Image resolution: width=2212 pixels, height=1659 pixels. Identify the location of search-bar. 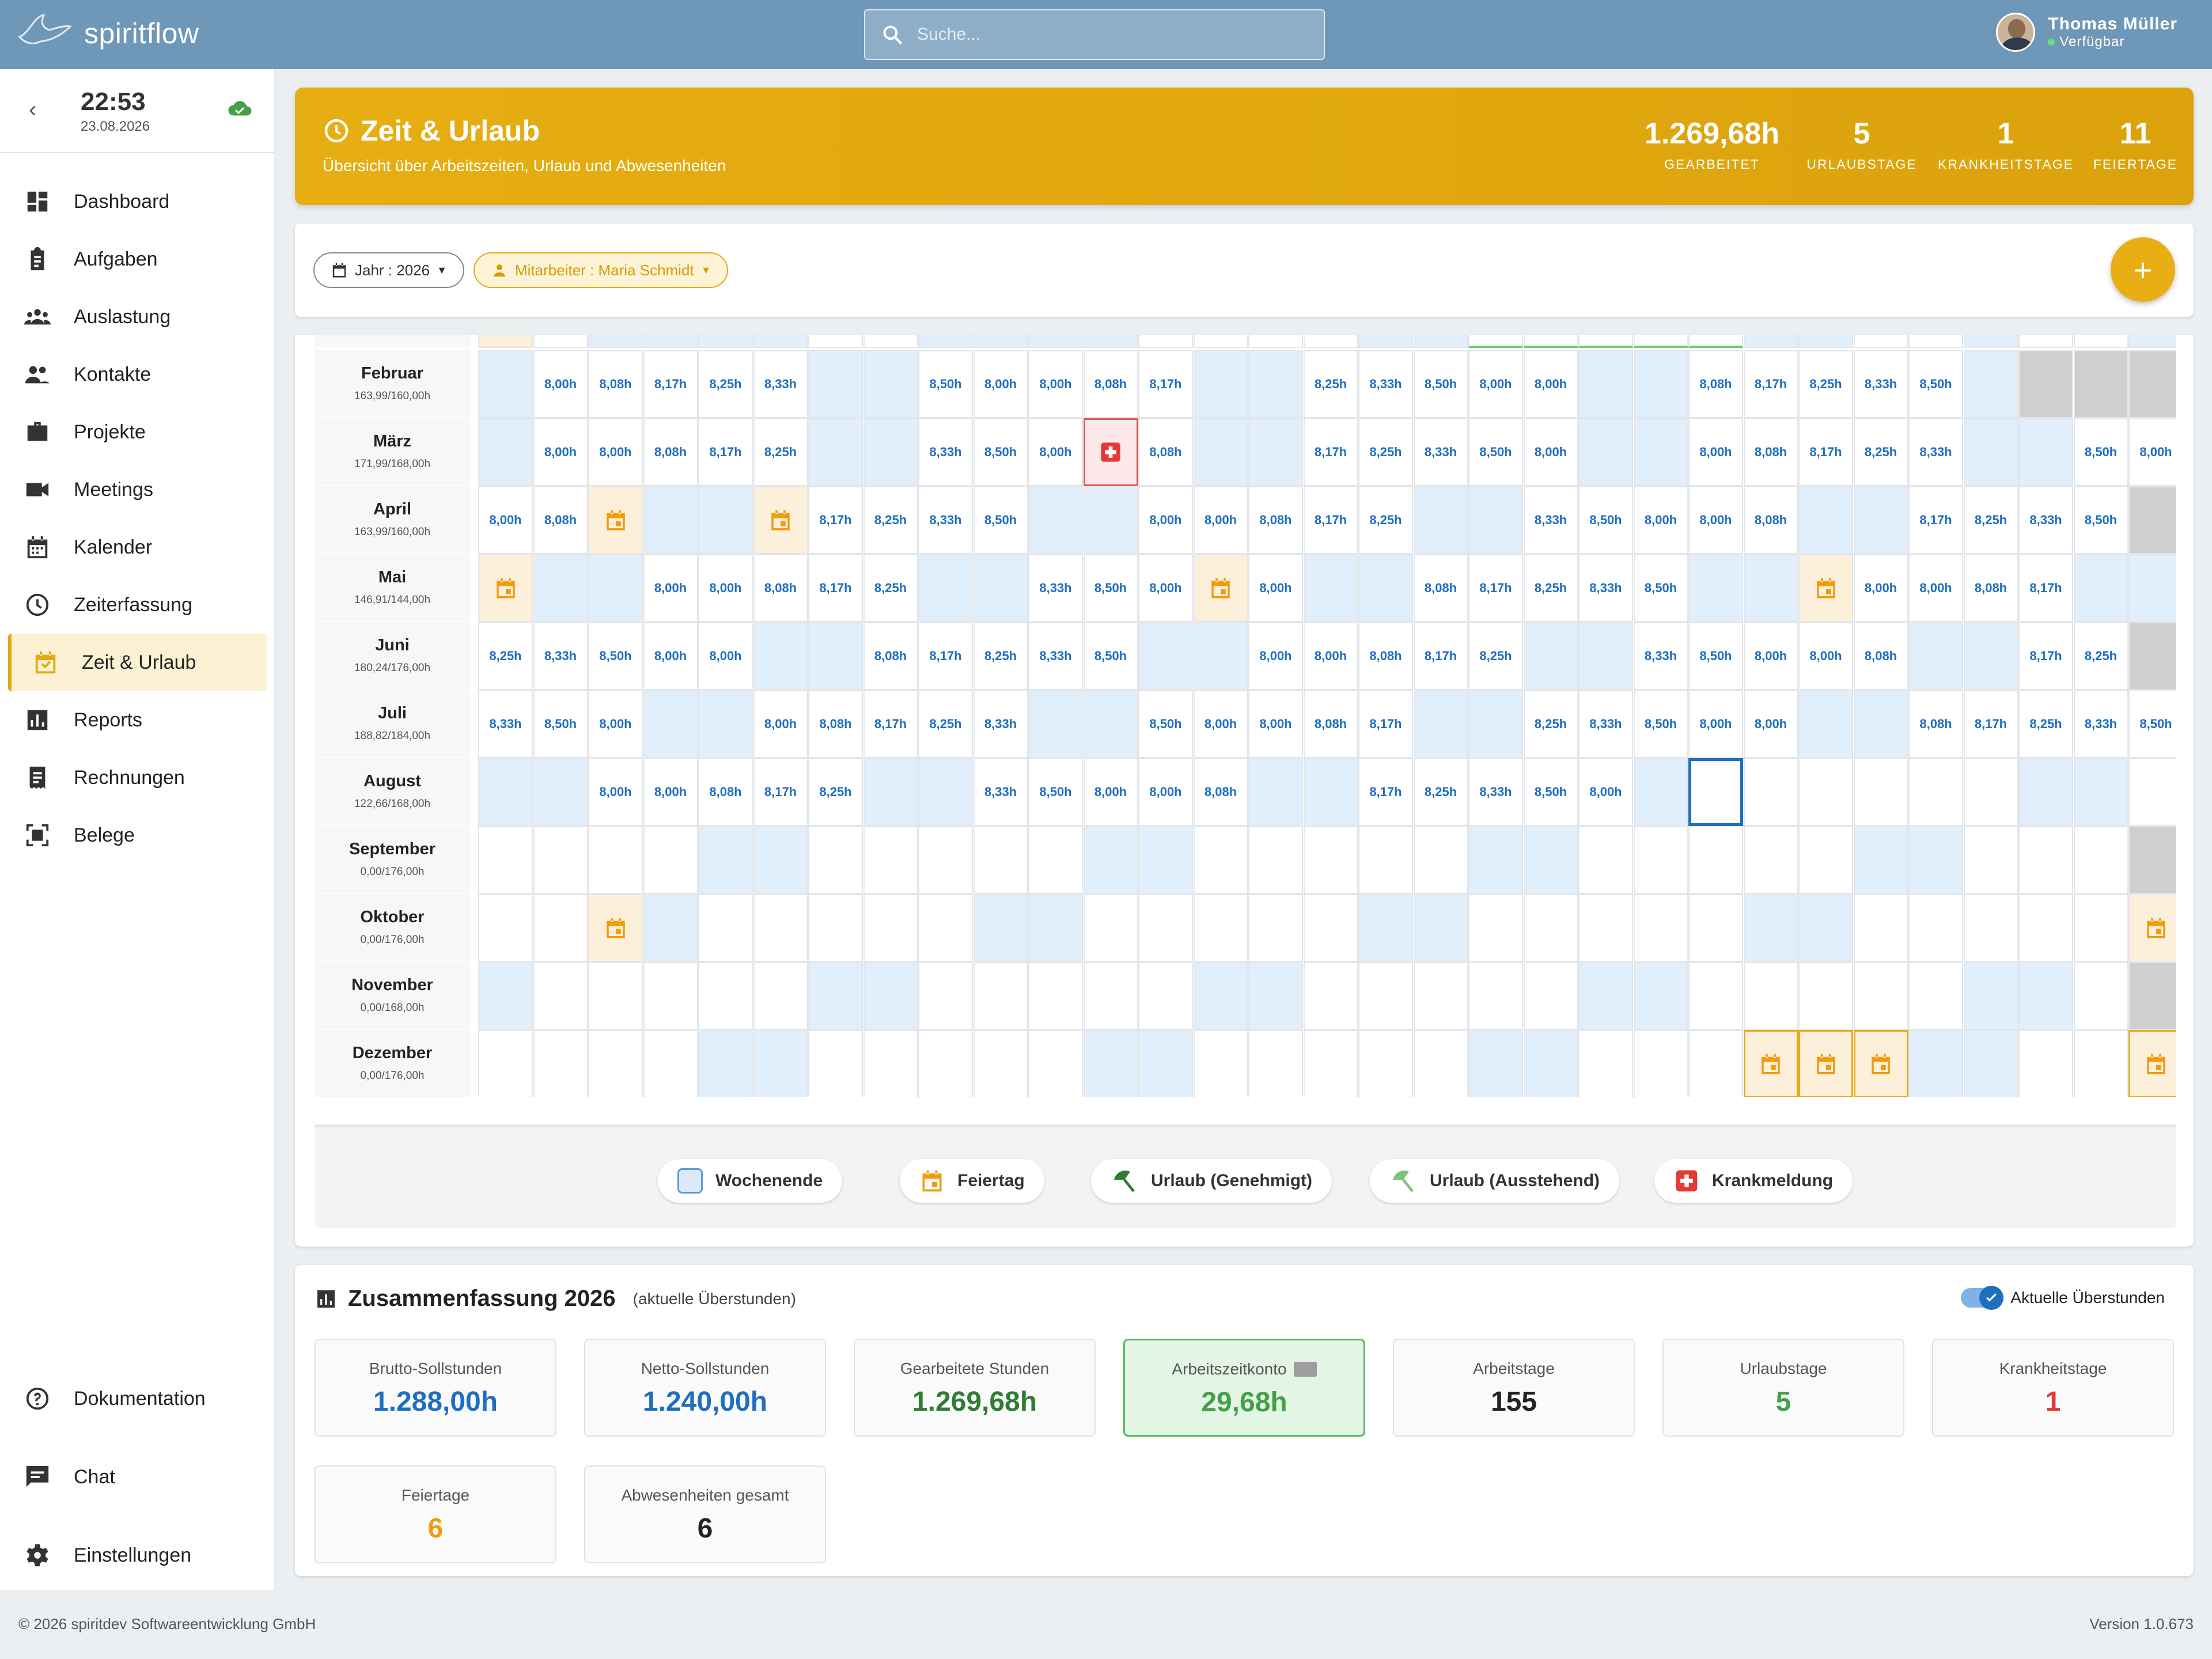
(1094, 34).